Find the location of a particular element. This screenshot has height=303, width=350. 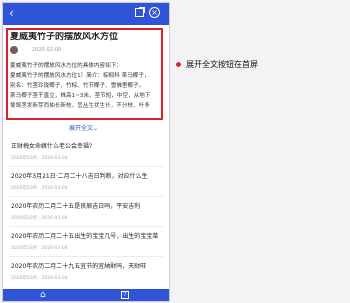

article-line: 茶马椰子茎干直立，株高1~3米。茎节短，中空，从地下 is located at coordinates (80, 96).